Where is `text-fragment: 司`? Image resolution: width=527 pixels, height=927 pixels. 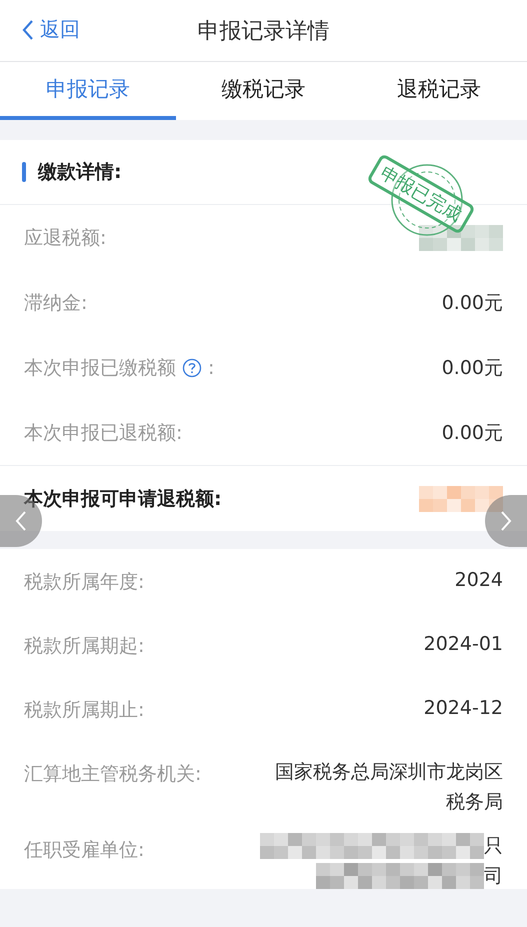
text-fragment: 司 is located at coordinates (493, 876).